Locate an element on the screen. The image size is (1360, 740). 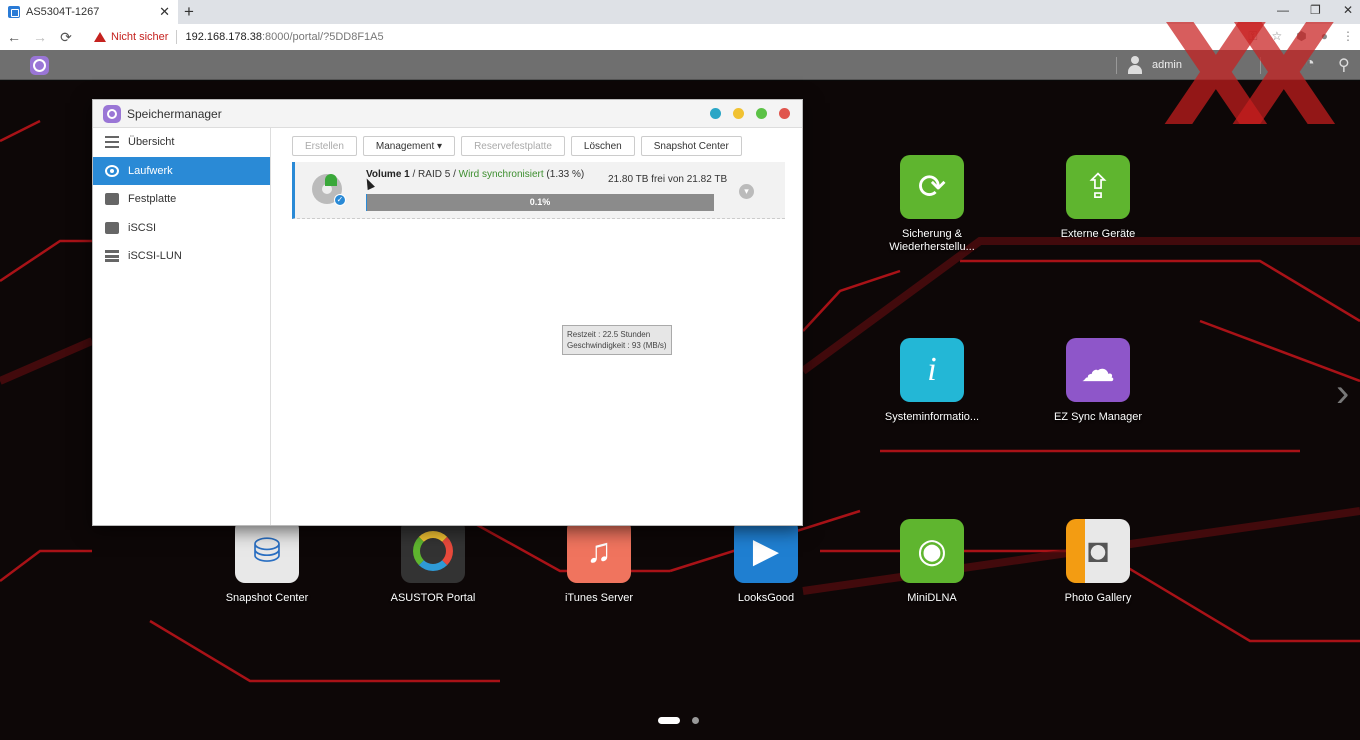
drive-icon is located at coordinates (112, 170).